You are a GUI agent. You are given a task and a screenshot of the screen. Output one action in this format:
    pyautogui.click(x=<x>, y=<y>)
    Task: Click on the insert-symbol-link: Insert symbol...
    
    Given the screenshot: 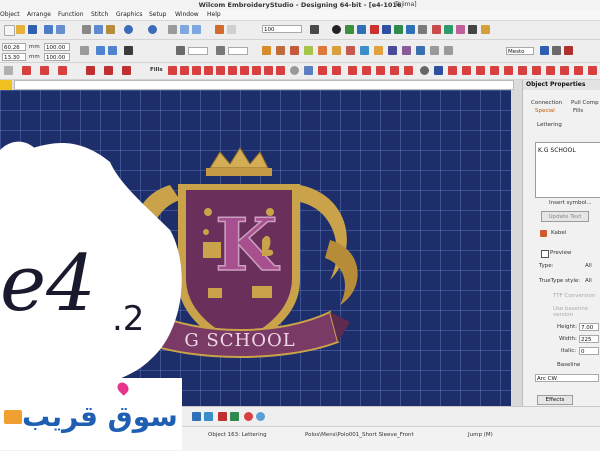 What is the action you would take?
    pyautogui.click(x=570, y=203)
    